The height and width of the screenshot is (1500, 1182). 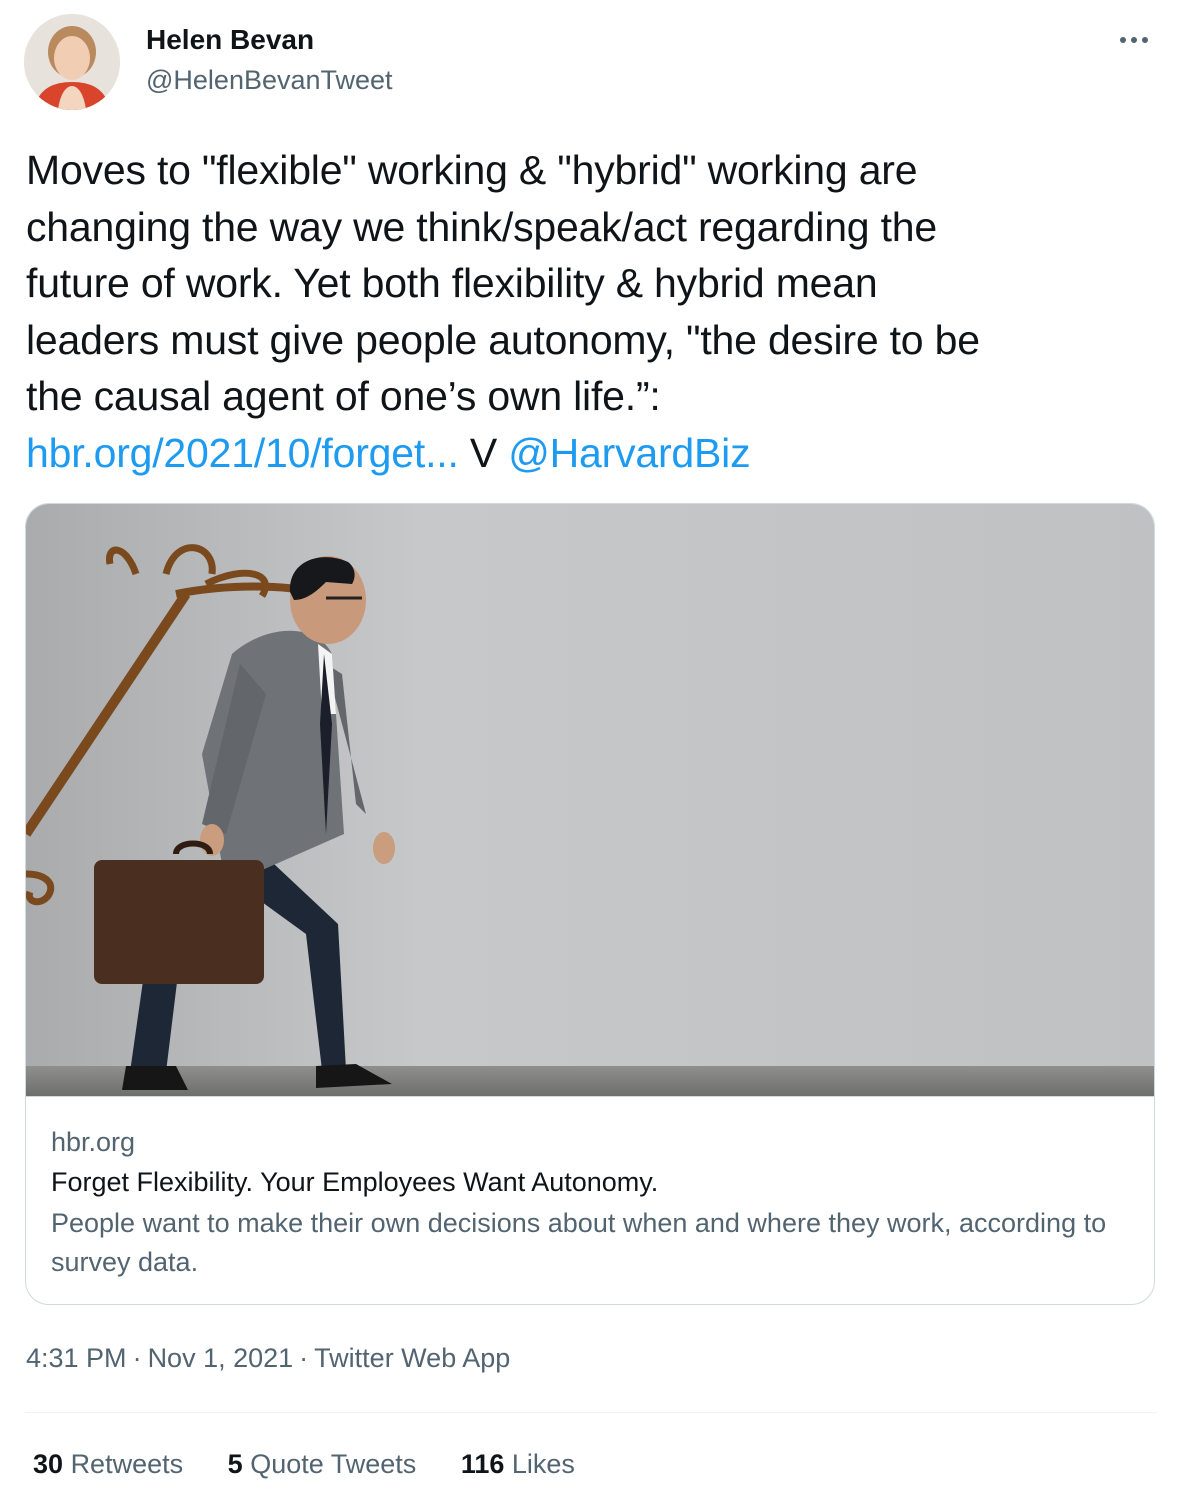 What do you see at coordinates (93, 1142) in the screenshot?
I see `card-domain: hbr.org` at bounding box center [93, 1142].